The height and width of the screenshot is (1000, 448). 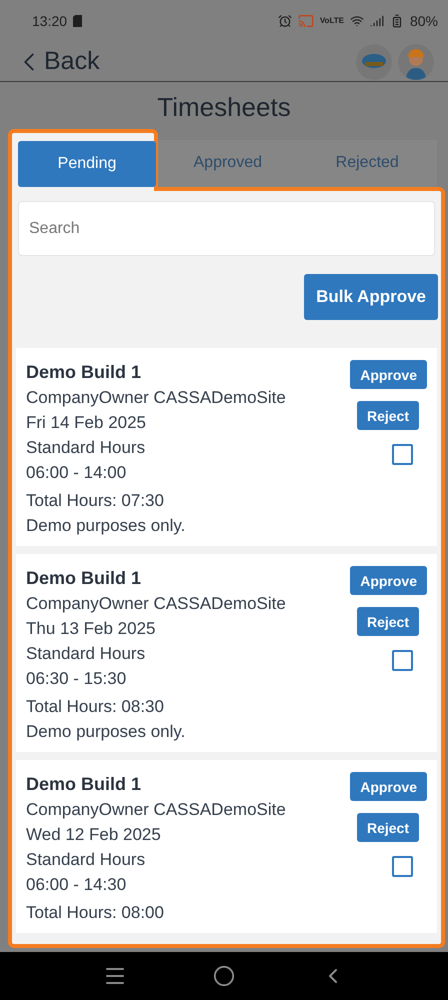 I want to click on page-title: Timesheets, so click(x=224, y=107).